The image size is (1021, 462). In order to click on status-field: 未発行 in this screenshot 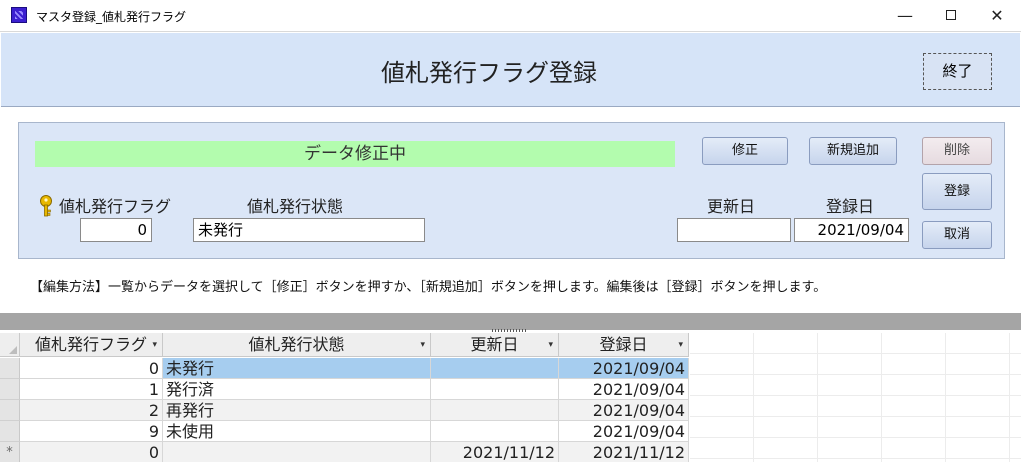, I will do `click(309, 230)`.